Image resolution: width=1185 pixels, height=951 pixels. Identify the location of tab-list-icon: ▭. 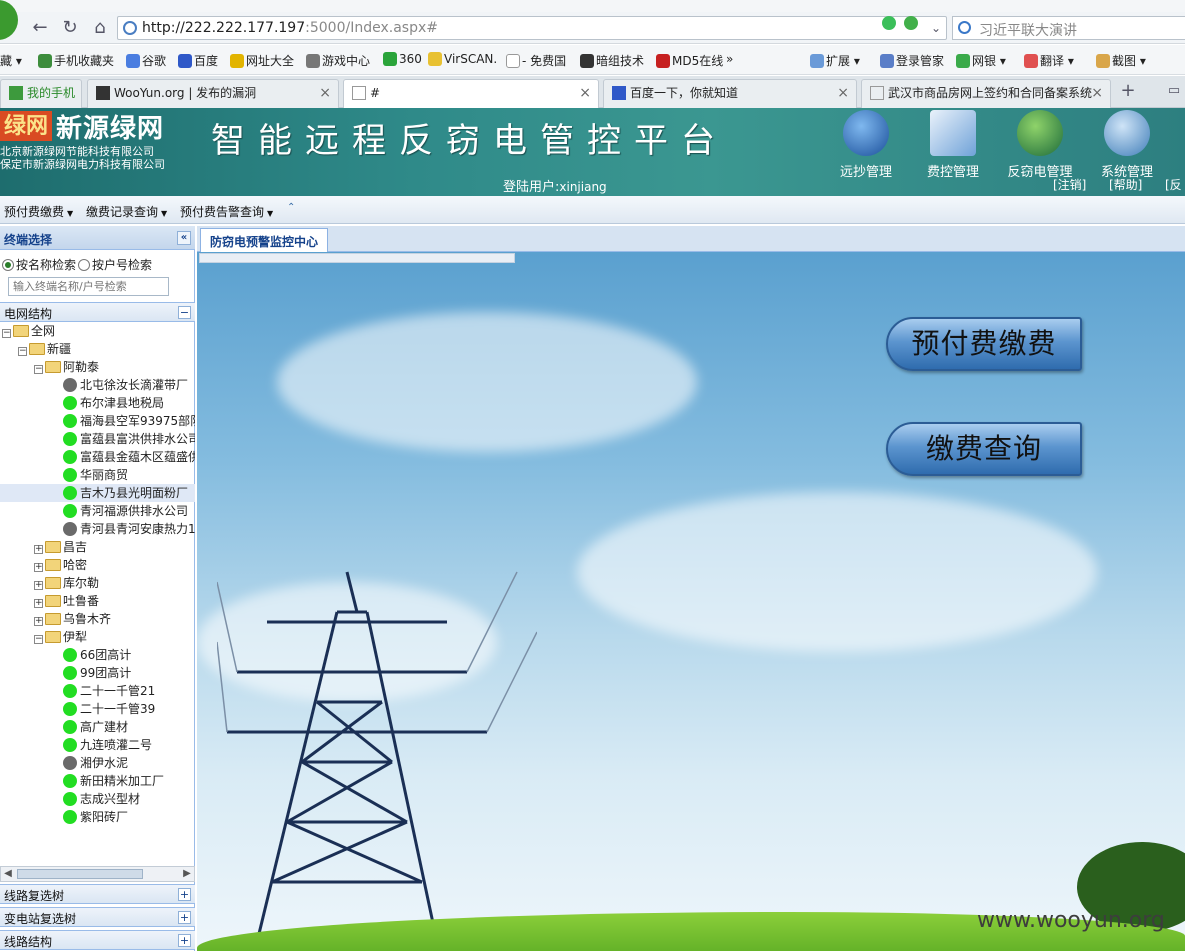
(1173, 91).